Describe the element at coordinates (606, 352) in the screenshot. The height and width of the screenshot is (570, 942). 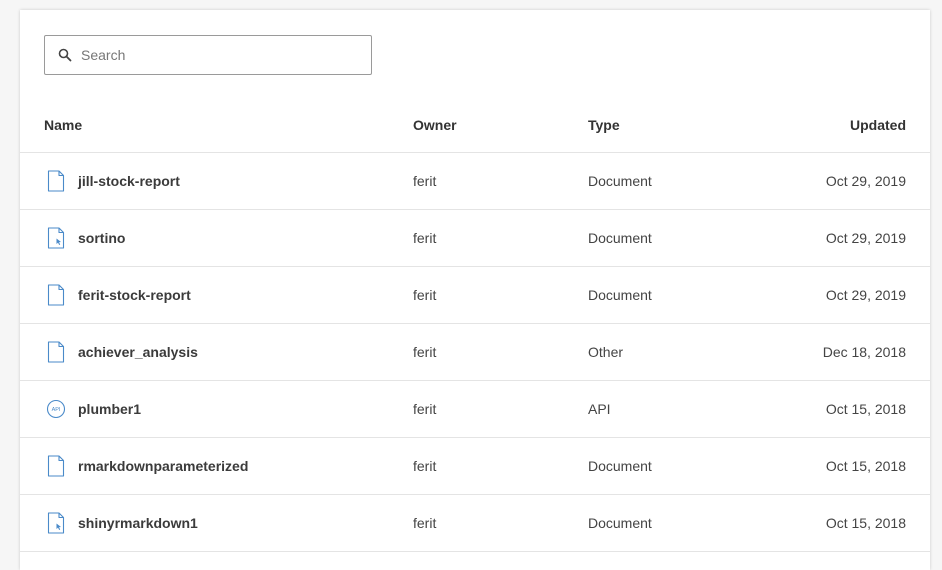
I see `type-cell: Other` at that location.